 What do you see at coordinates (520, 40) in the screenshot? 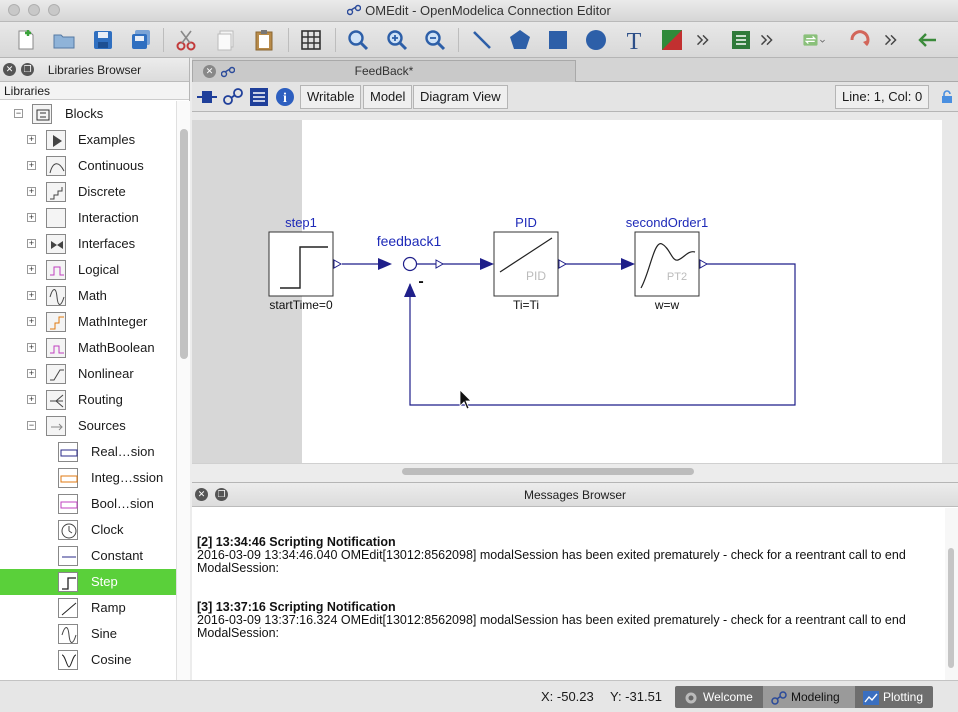
I see `polygon-icon` at bounding box center [520, 40].